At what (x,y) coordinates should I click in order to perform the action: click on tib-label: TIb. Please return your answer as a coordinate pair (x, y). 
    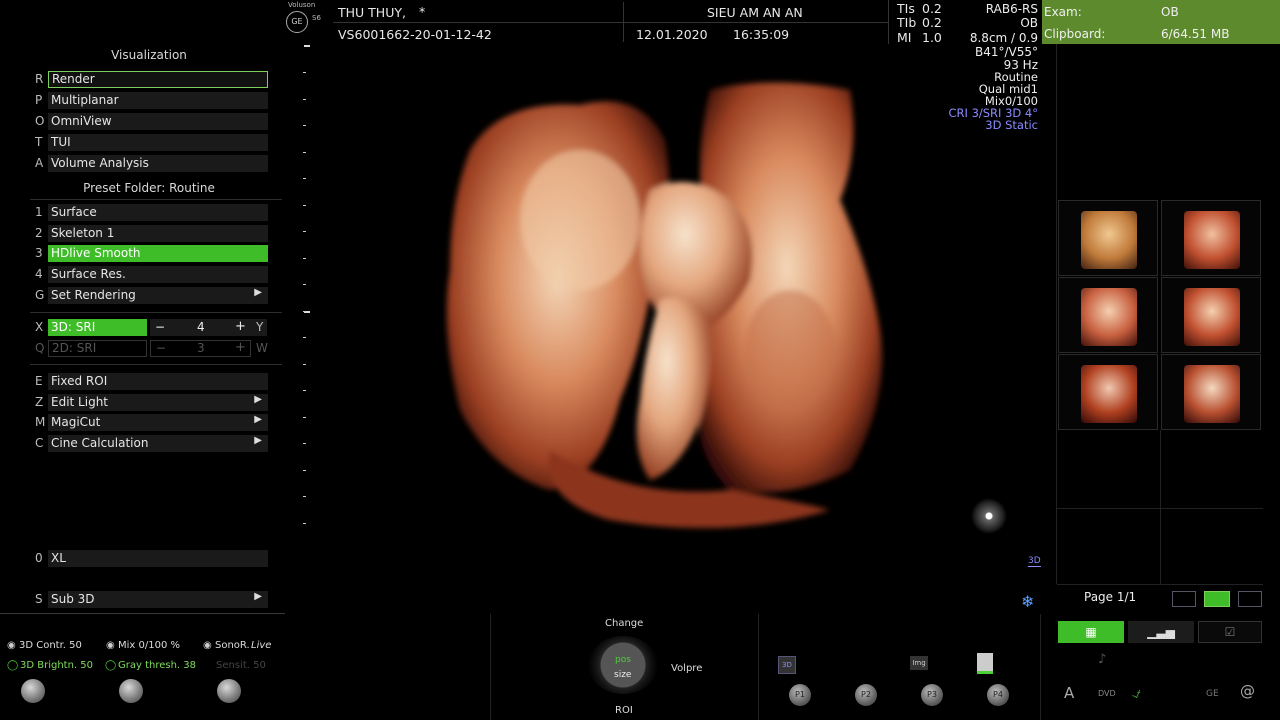
    Looking at the image, I should click on (907, 22).